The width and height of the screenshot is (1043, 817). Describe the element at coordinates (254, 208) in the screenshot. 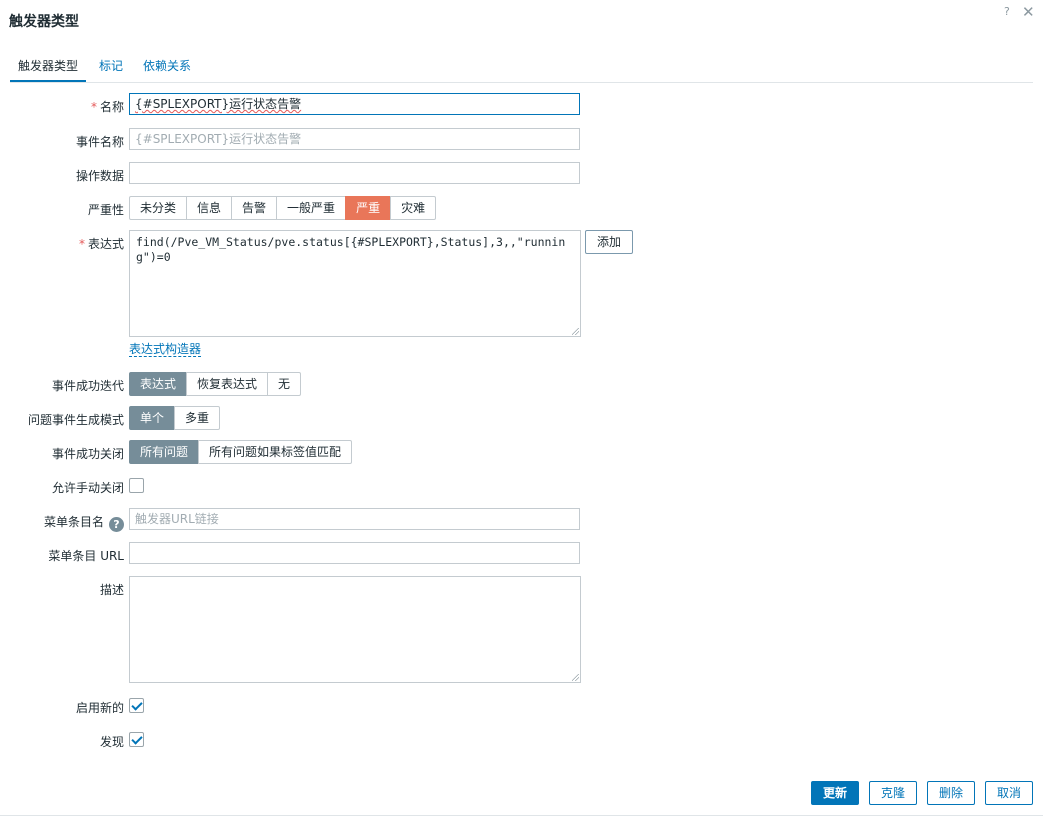

I see `severity-warning: 告警` at that location.